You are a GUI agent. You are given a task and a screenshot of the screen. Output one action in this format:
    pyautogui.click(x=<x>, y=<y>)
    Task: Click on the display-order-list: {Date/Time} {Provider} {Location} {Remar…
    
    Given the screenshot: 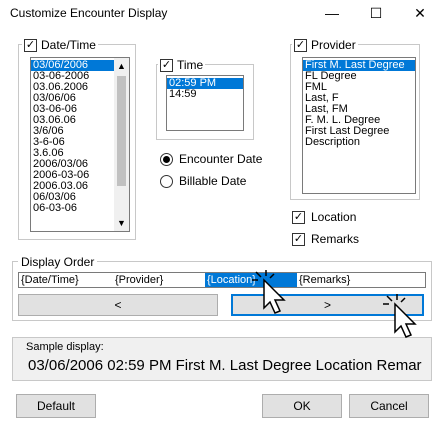 What is the action you would take?
    pyautogui.click(x=222, y=280)
    